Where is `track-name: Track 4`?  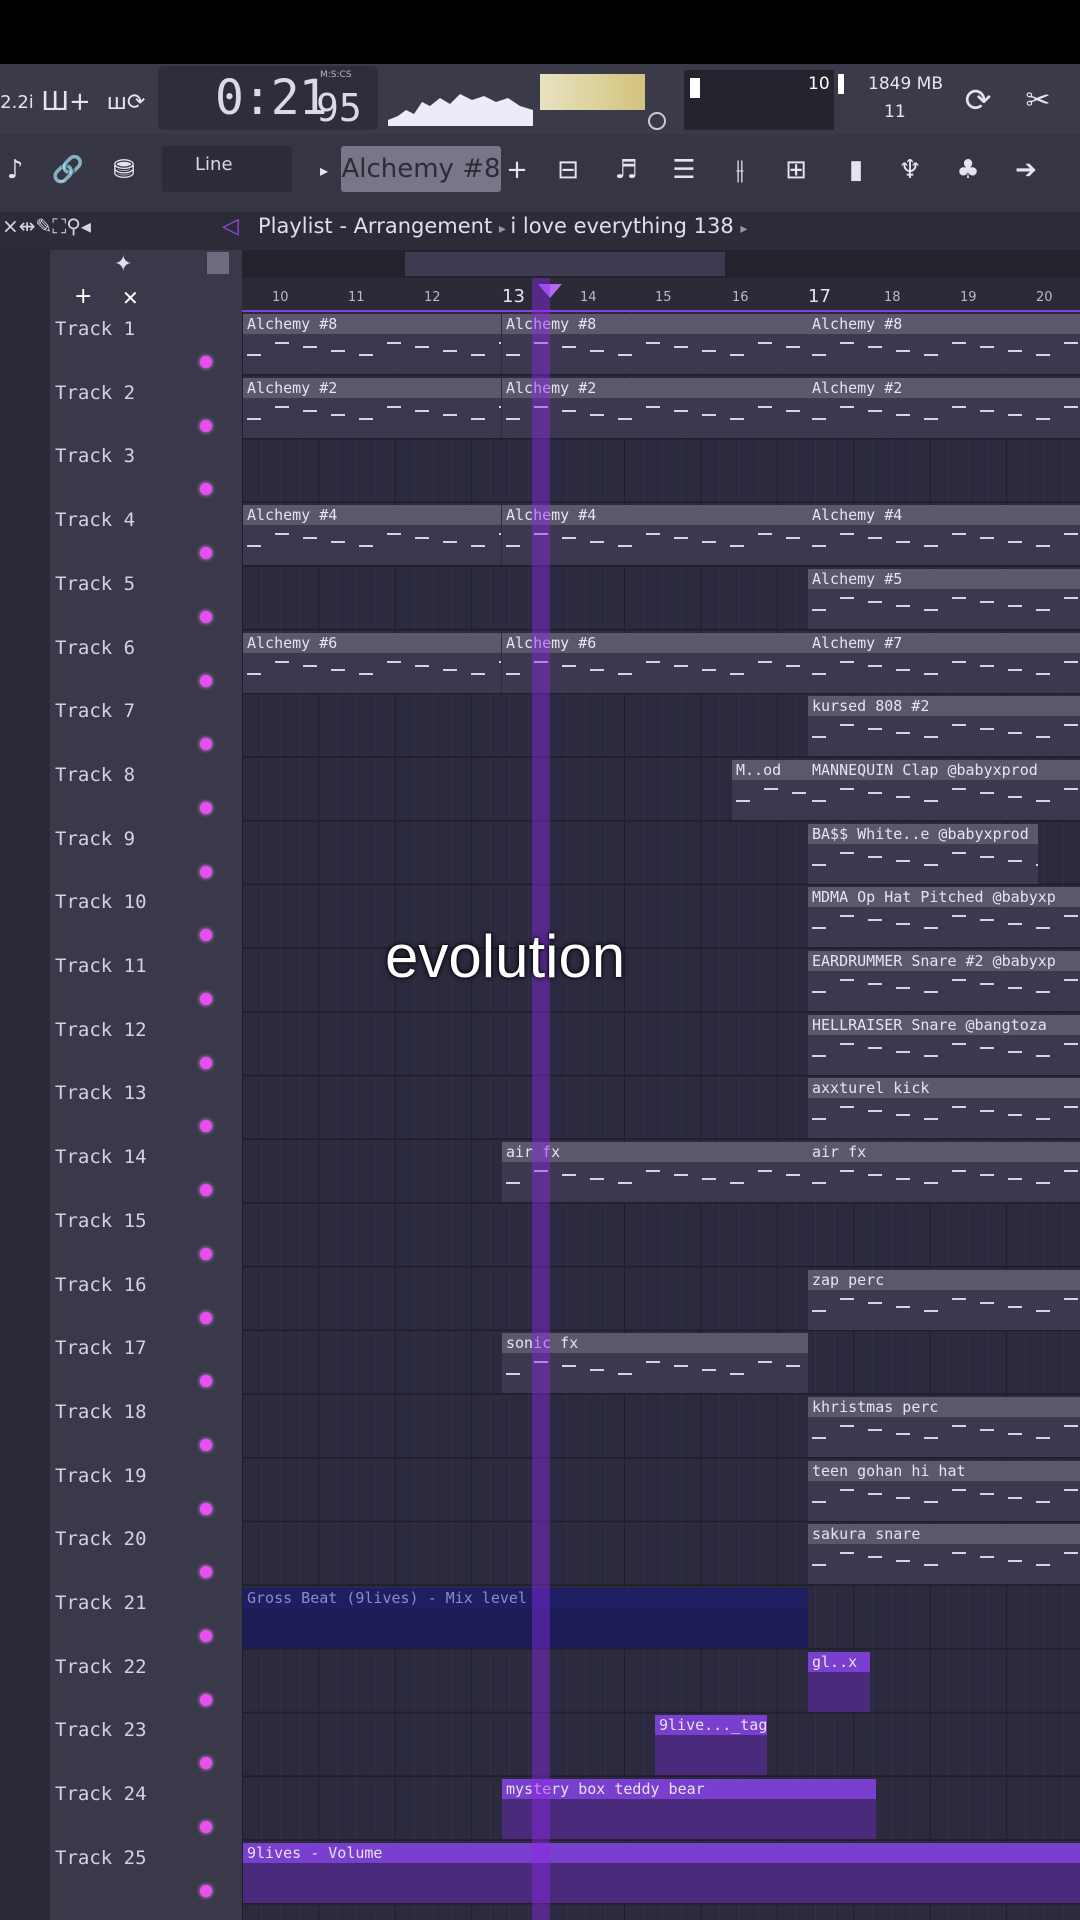 track-name: Track 4 is located at coordinates (95, 520).